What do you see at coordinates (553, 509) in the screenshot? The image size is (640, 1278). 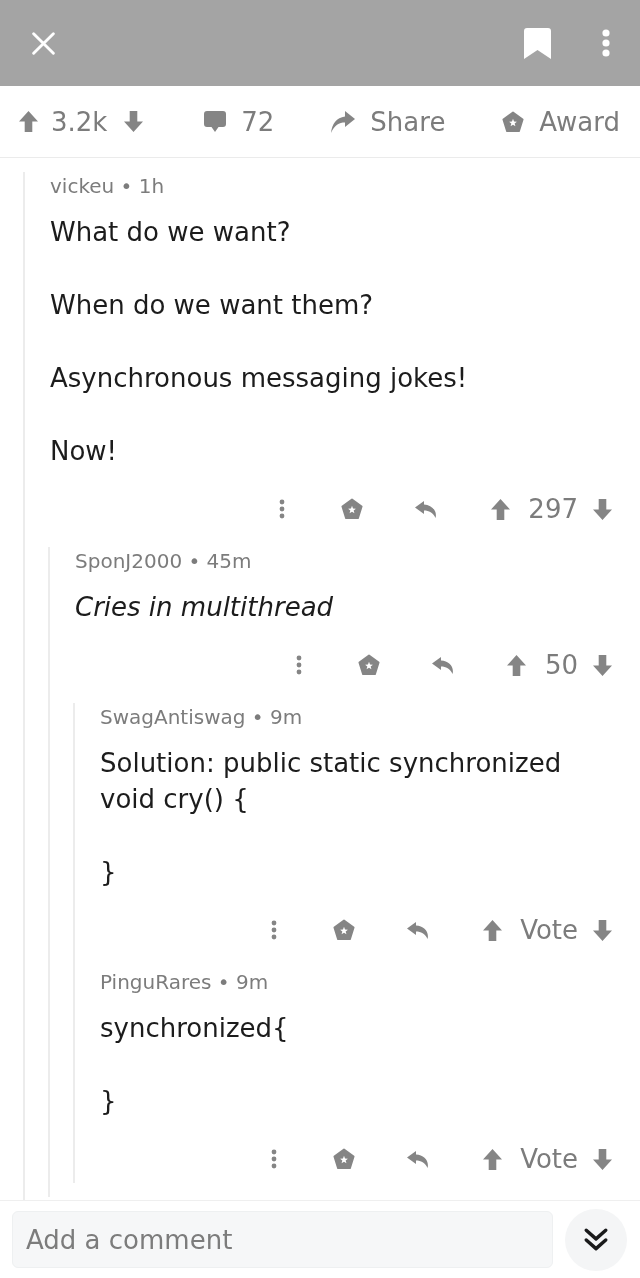 I see `score-label: 297` at bounding box center [553, 509].